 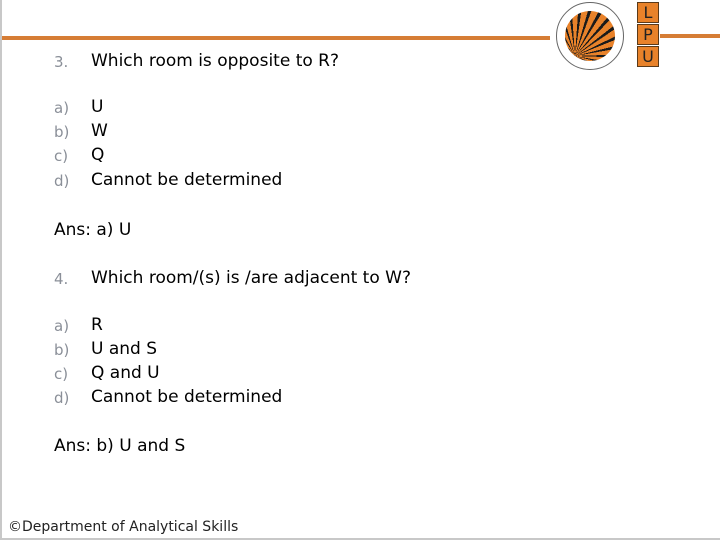 I want to click on option-text: U and S, so click(x=124, y=349).